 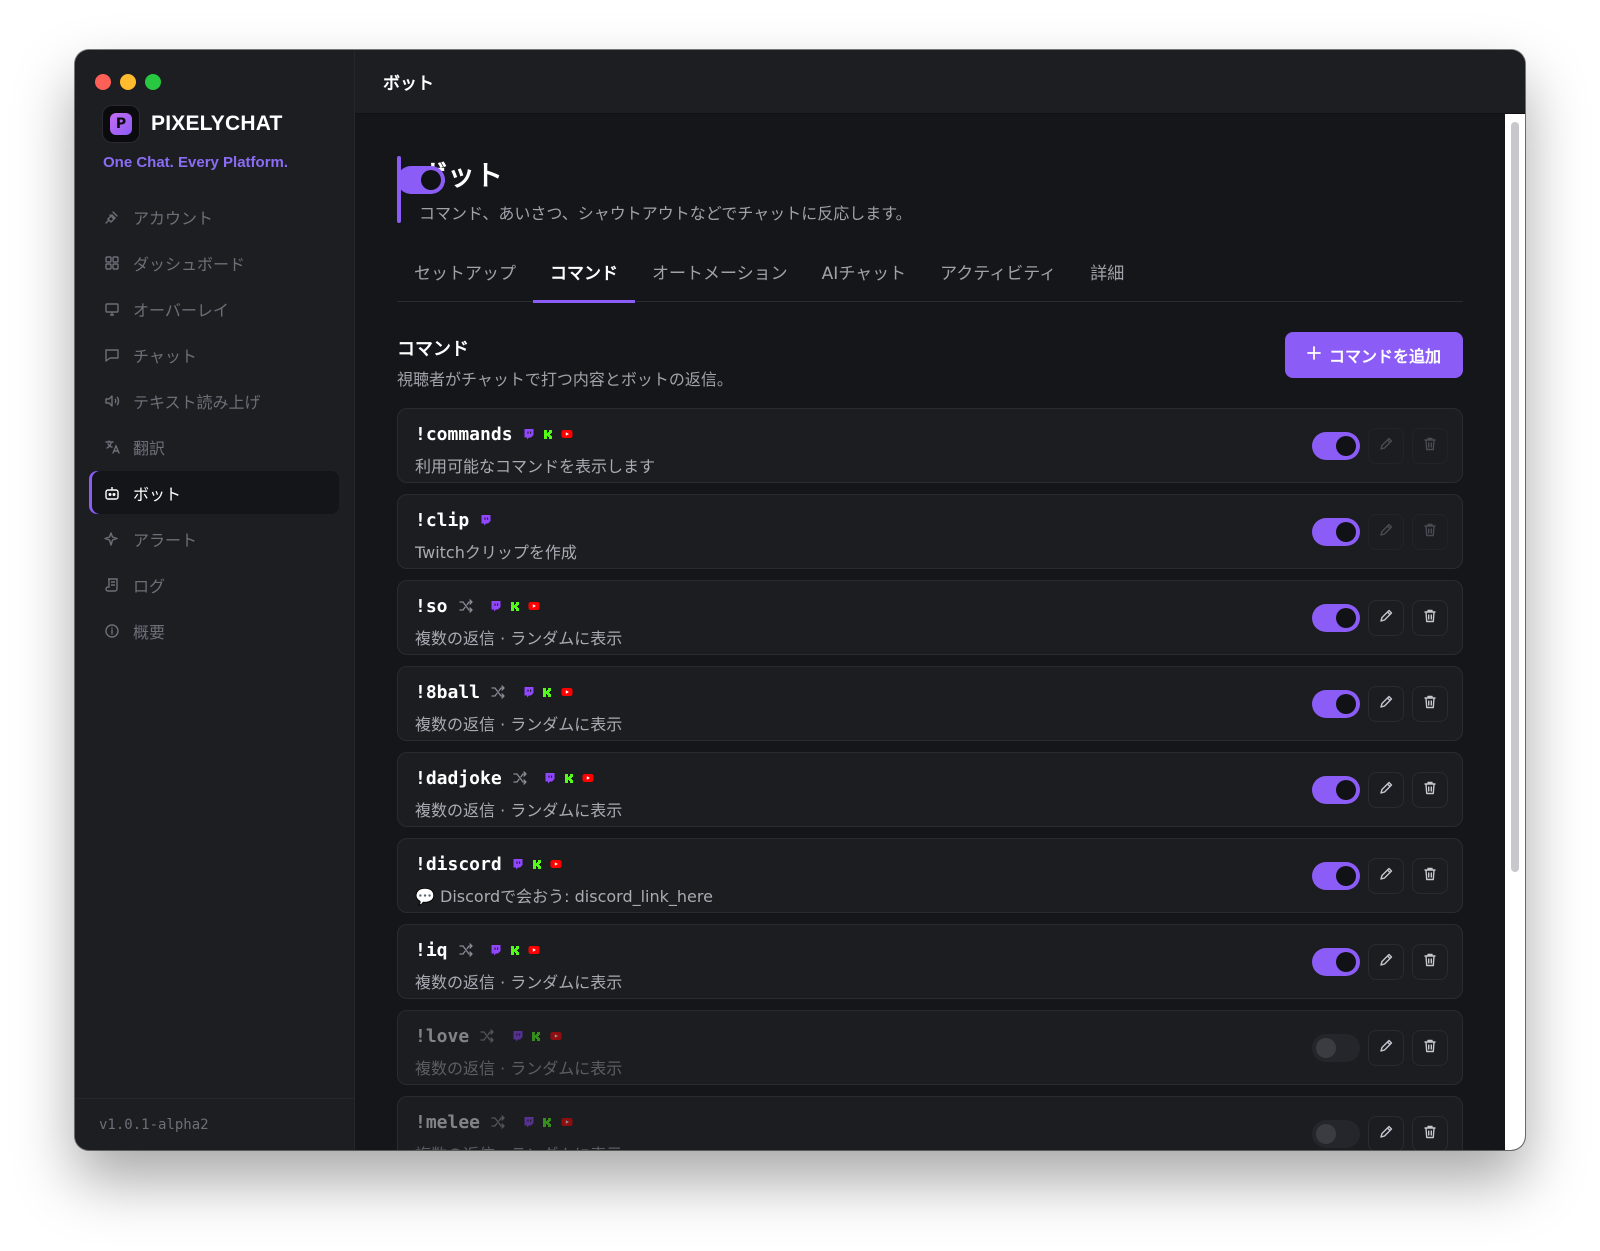 I want to click on bot-icon, so click(x=112, y=493).